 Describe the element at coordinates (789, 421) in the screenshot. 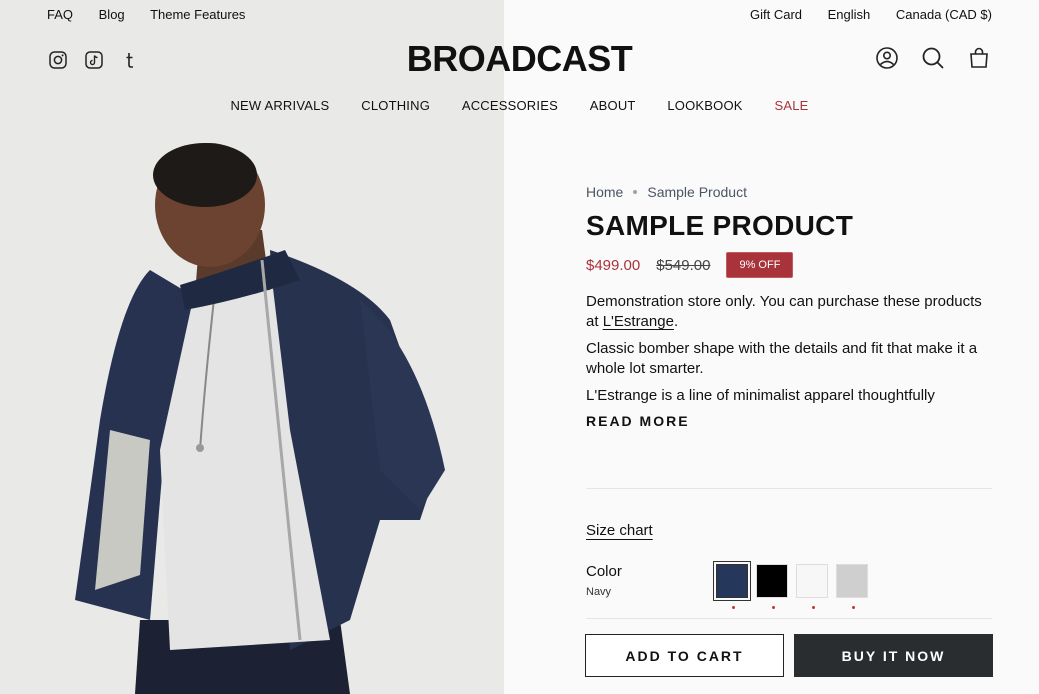

I see `read-more-button: READ MORE` at that location.